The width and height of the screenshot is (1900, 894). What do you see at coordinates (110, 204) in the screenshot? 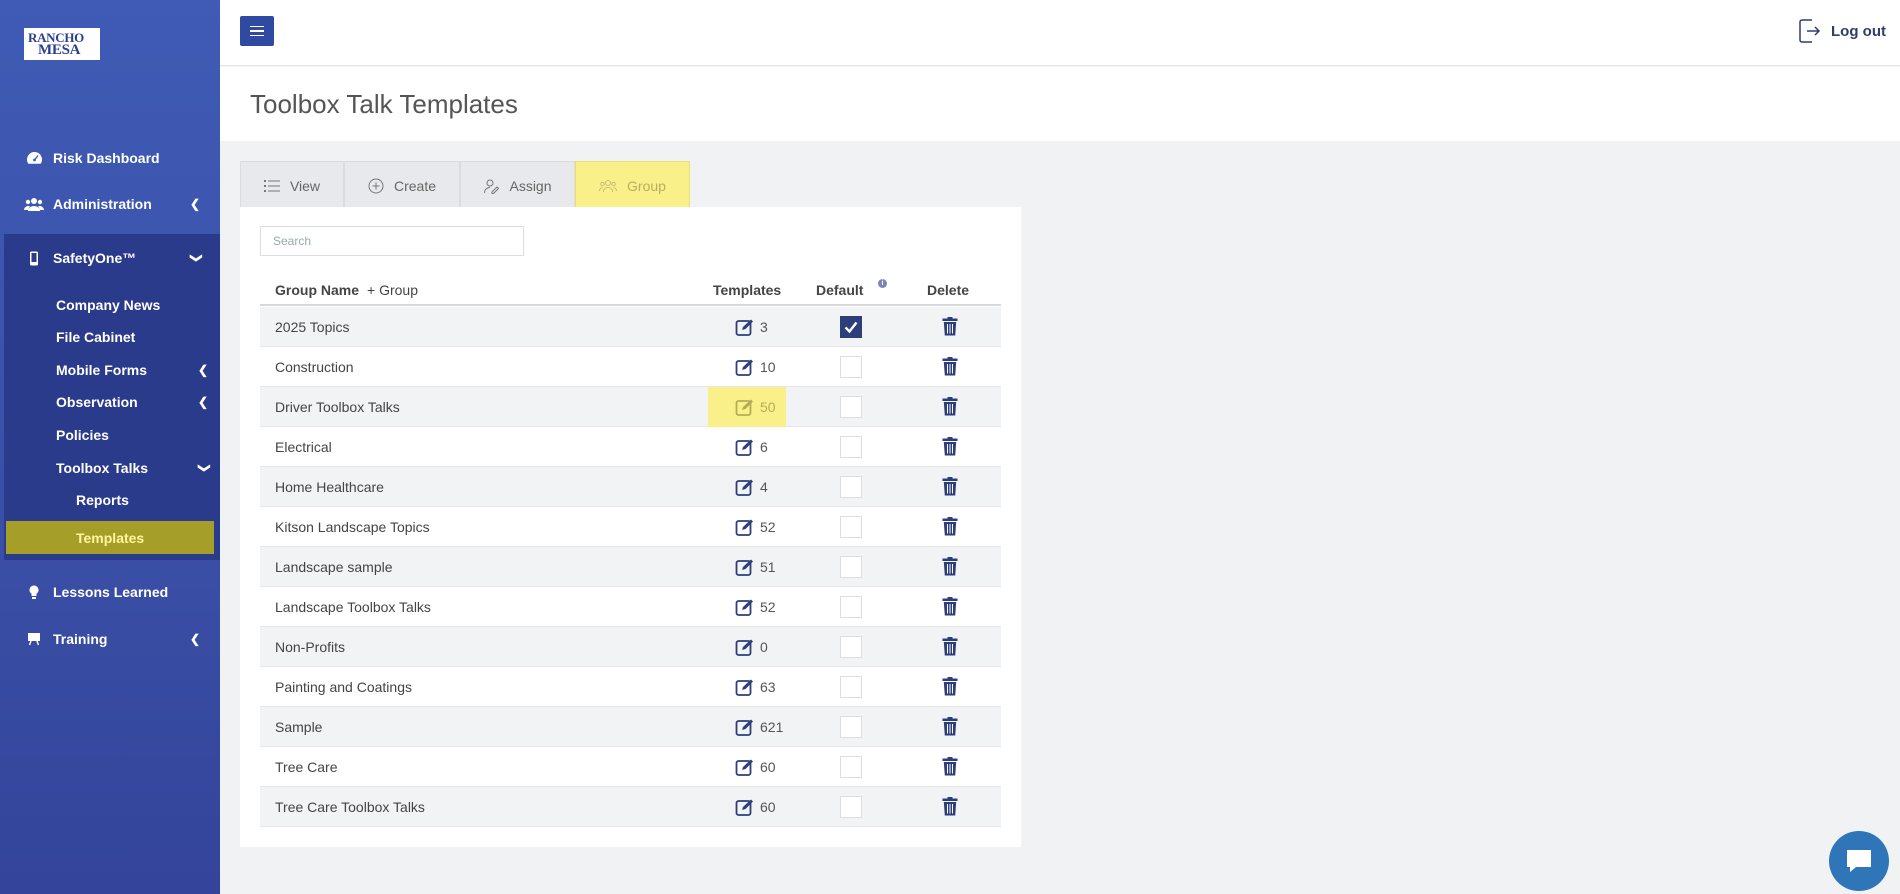
I see `sidebar-item-administration: Administration ❮` at bounding box center [110, 204].